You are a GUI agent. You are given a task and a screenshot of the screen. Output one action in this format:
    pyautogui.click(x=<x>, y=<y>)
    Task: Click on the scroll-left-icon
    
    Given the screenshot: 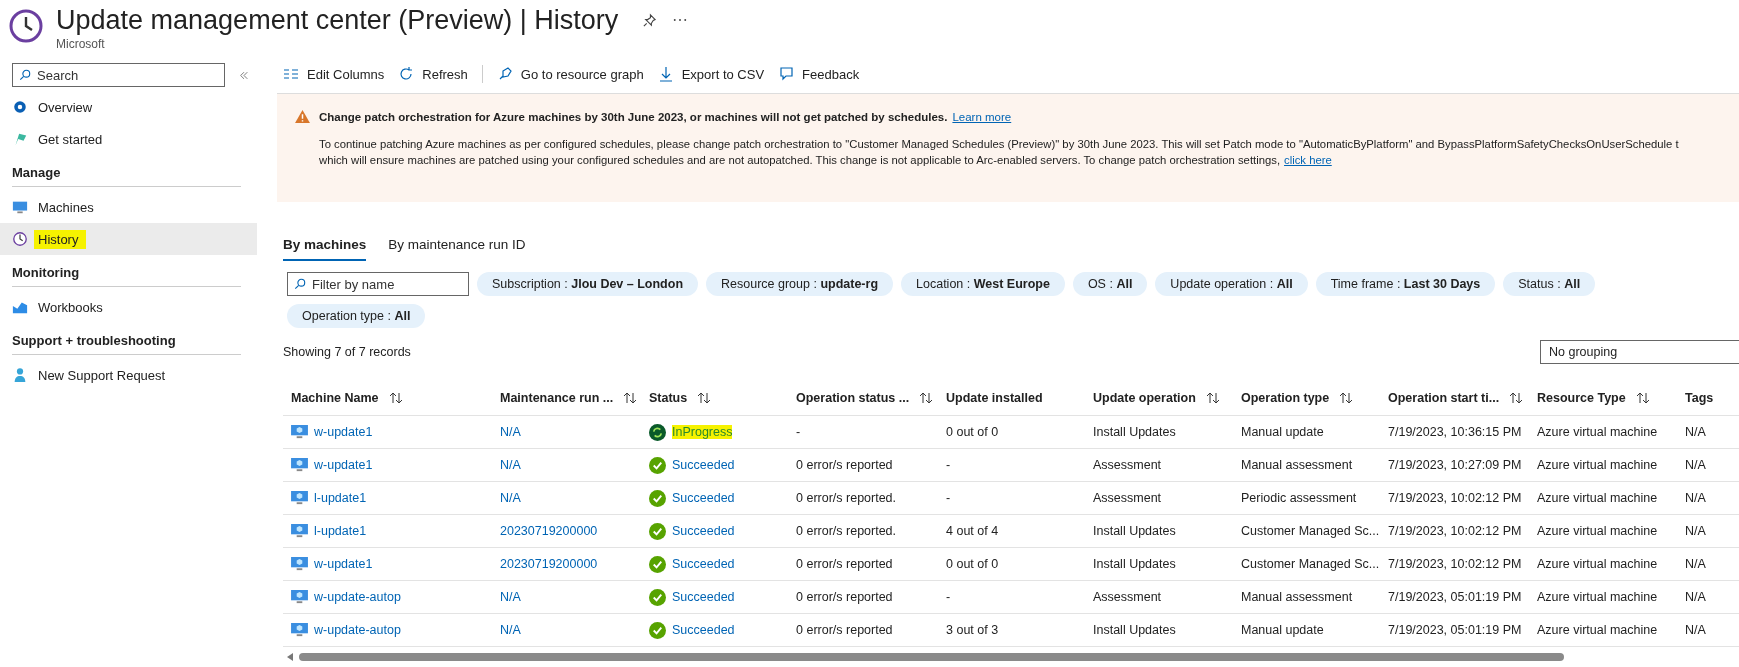 What is the action you would take?
    pyautogui.click(x=290, y=657)
    